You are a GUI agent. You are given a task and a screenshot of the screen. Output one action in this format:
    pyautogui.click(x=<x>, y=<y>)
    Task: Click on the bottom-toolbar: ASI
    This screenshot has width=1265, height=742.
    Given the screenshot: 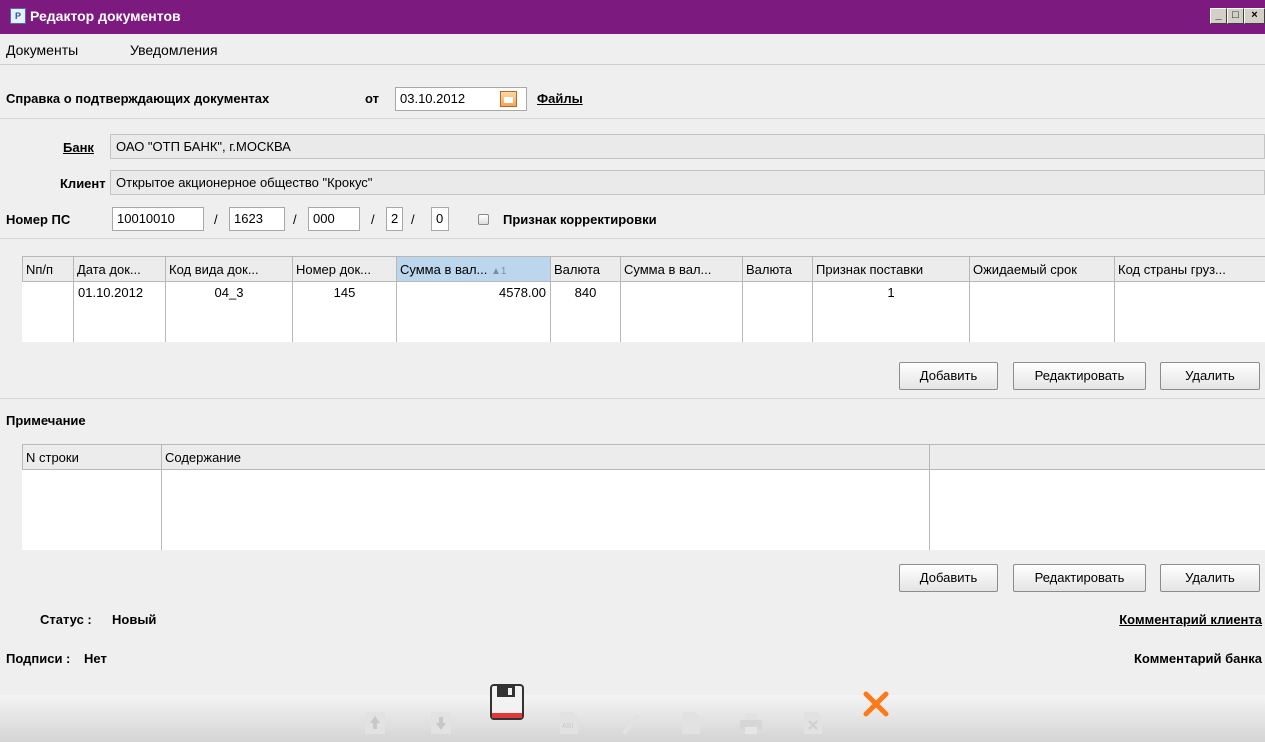 What is the action you would take?
    pyautogui.click(x=632, y=713)
    